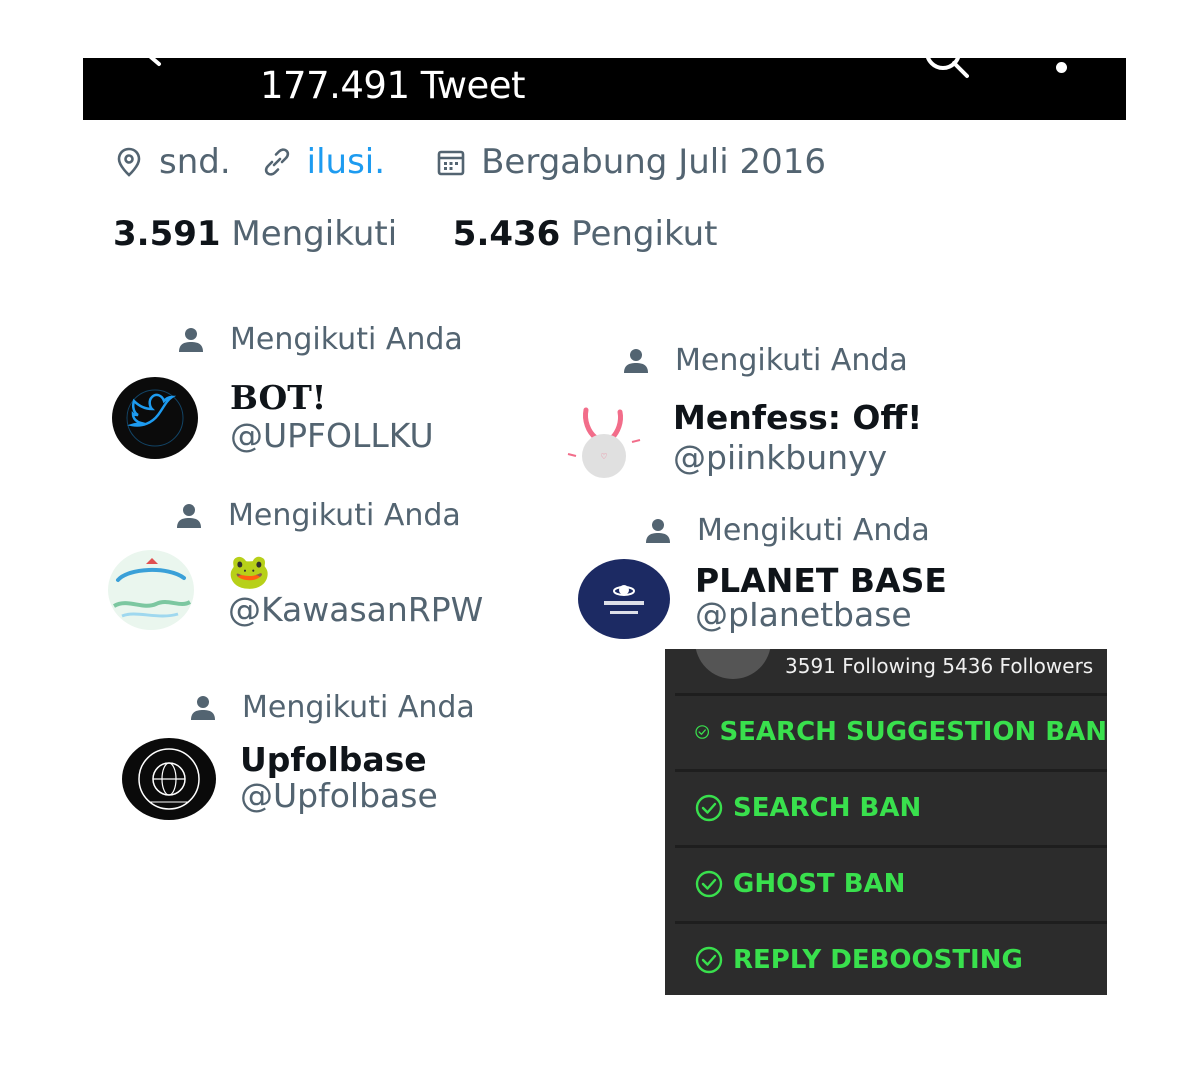  Describe the element at coordinates (278, 397) in the screenshot. I see `display-name: BOT!` at that location.